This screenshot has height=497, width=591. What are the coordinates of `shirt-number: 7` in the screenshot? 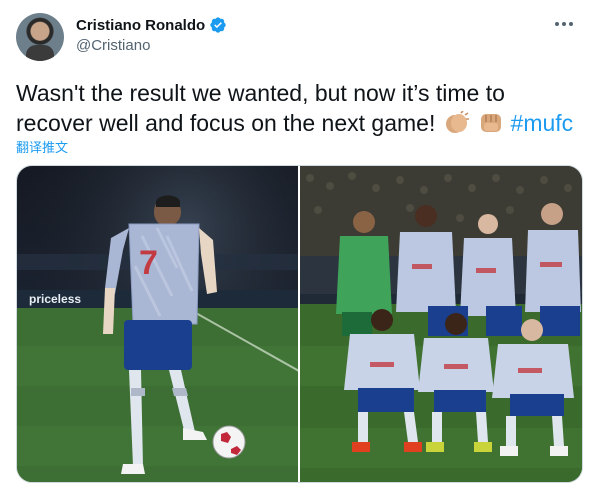 It's located at (148, 263).